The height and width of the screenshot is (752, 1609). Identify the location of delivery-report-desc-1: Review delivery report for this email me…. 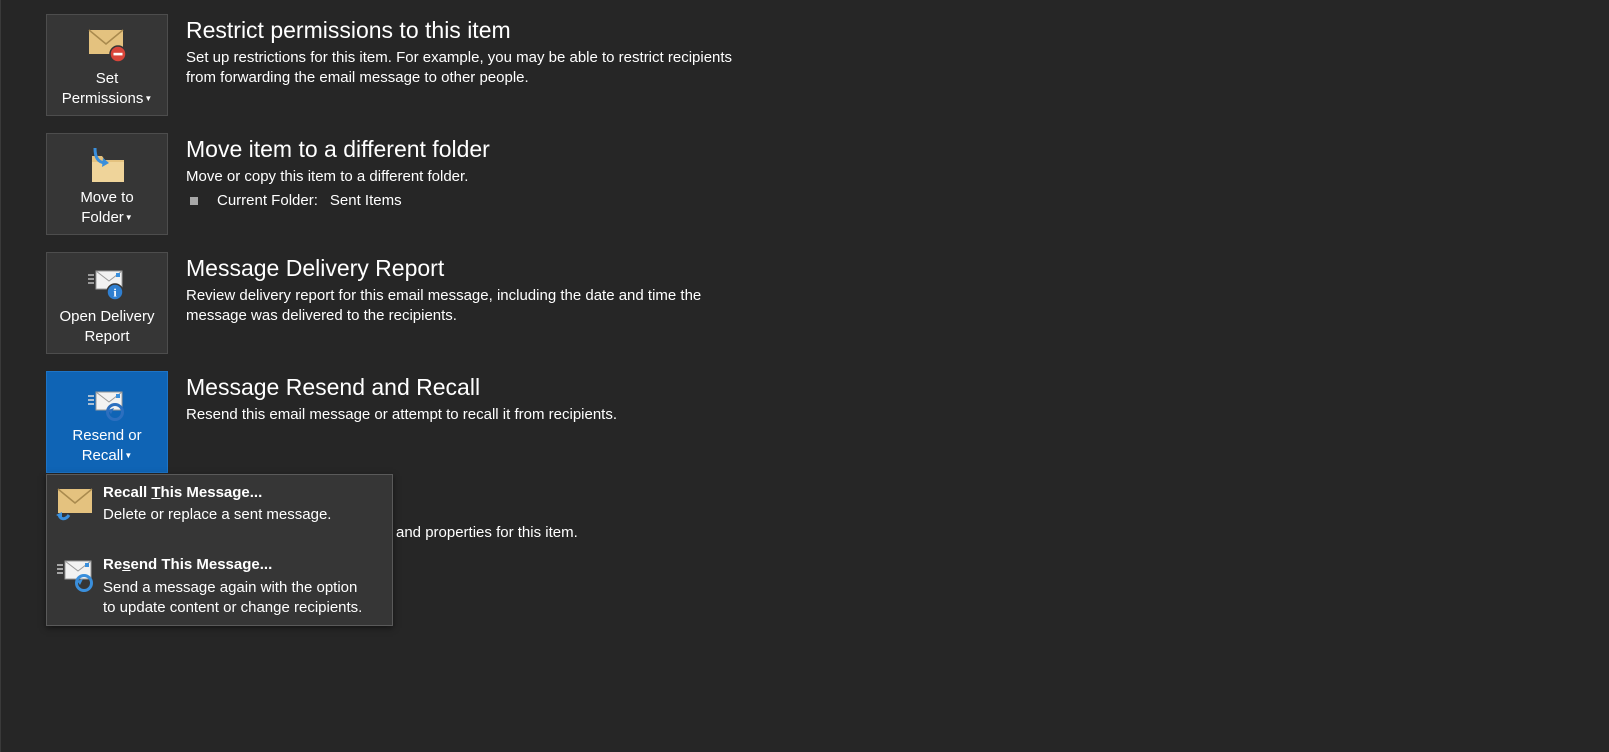
(444, 295).